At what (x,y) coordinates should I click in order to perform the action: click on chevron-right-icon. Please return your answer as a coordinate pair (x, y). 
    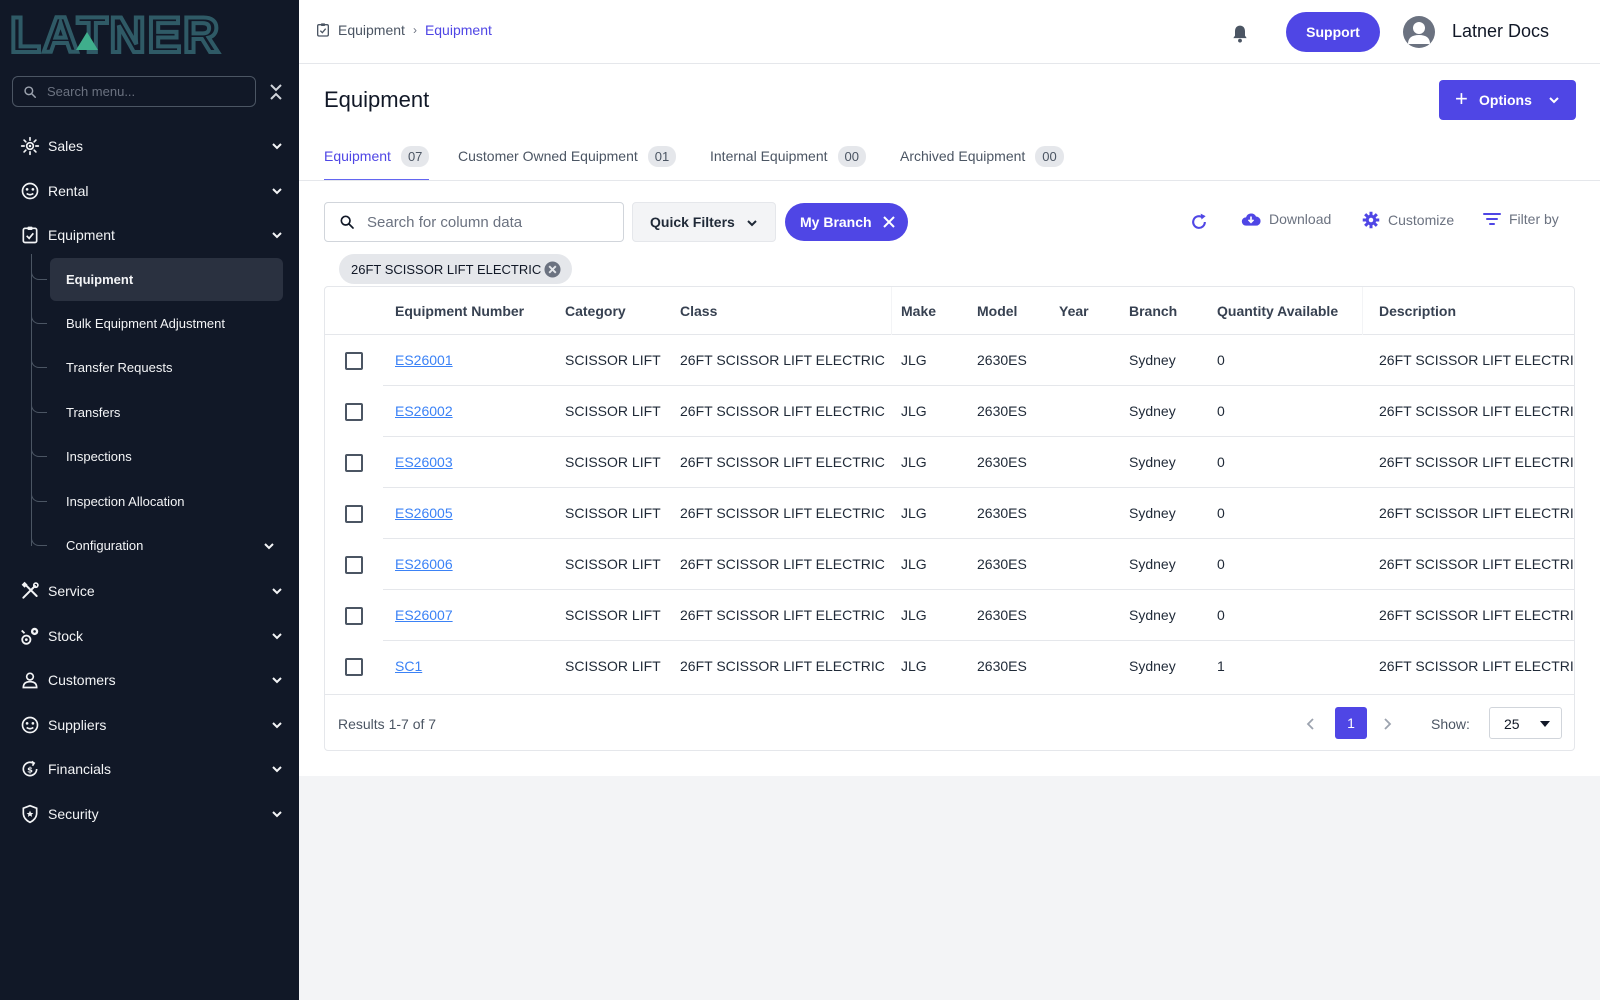
    Looking at the image, I should click on (1387, 724).